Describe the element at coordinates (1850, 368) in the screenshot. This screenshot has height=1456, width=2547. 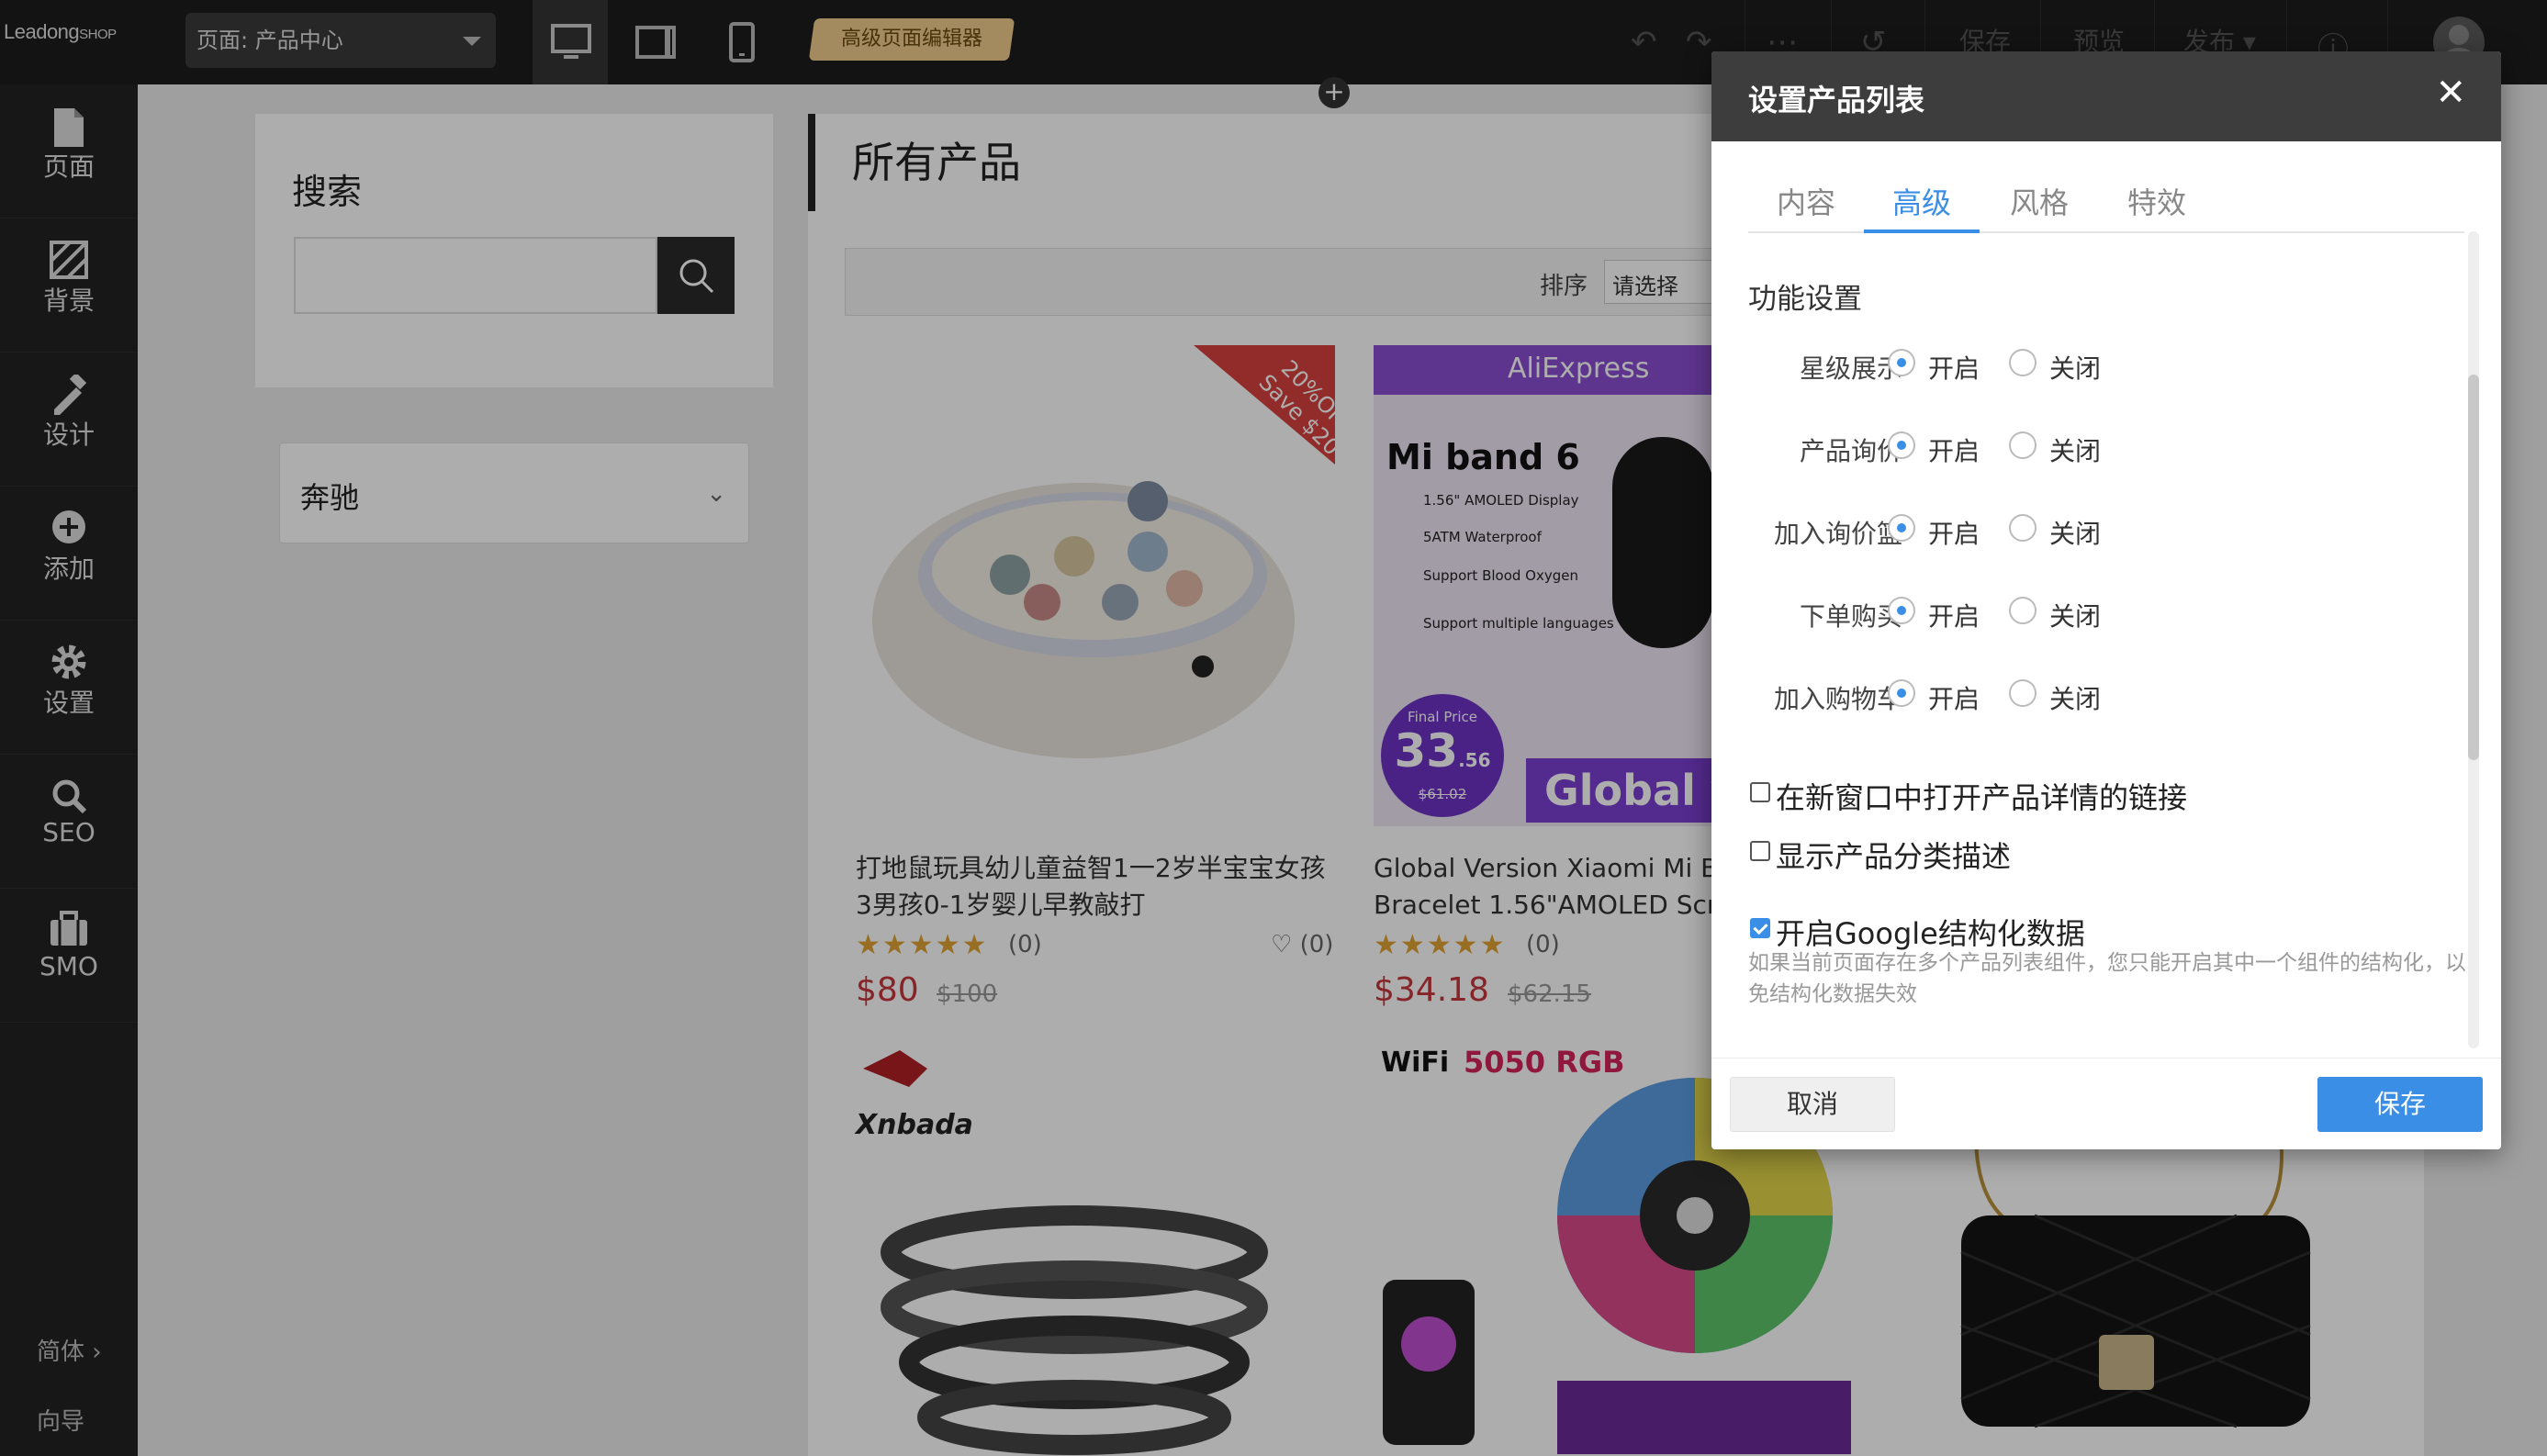
I see `setting-label: 星级展示` at that location.